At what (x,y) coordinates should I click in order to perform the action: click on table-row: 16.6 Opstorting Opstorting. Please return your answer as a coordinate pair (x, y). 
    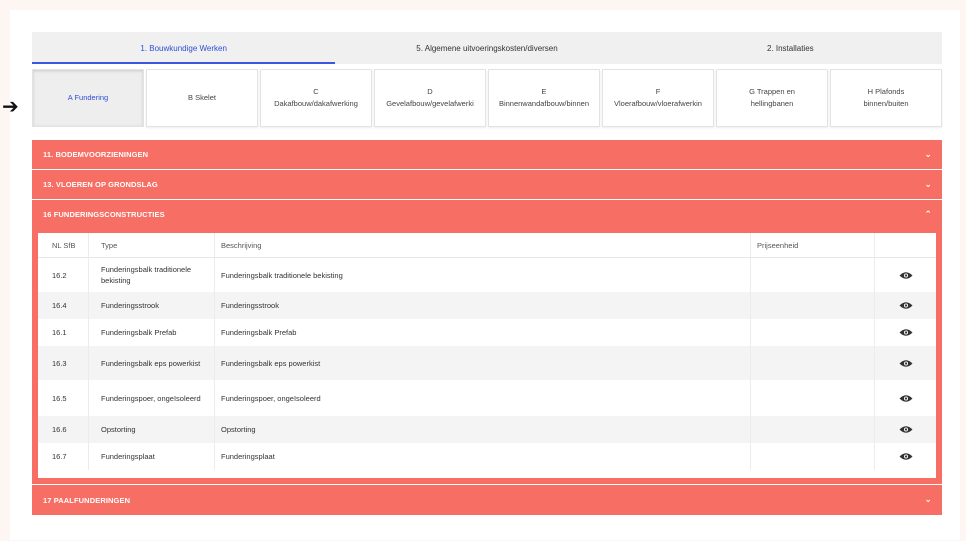
    Looking at the image, I should click on (487, 429).